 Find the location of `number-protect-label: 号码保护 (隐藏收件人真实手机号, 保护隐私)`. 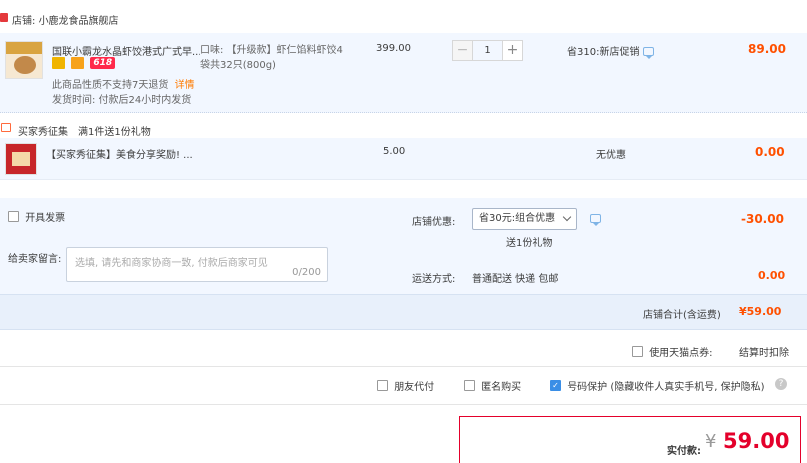

number-protect-label: 号码保护 (隐藏收件人真实手机号, 保护隐私) is located at coordinates (666, 387).